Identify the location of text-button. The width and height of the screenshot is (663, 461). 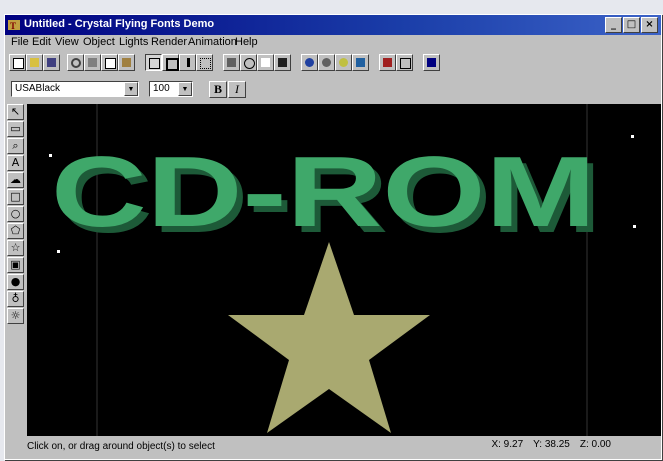
(265, 62).